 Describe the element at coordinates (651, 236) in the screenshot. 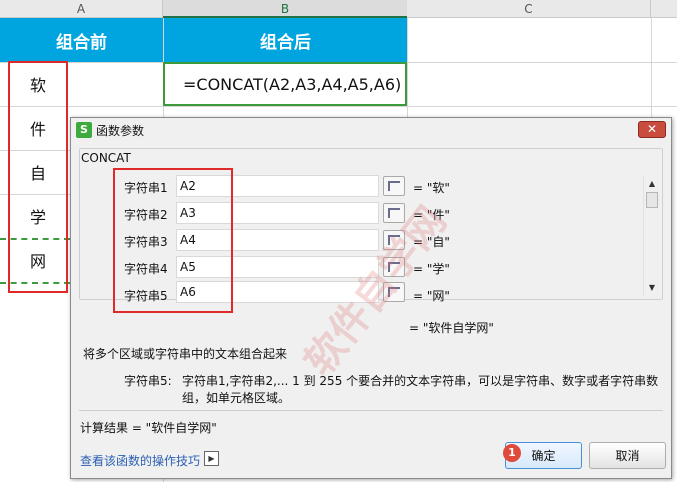

I see `arguments-scrollbar: ▲ ▼` at that location.